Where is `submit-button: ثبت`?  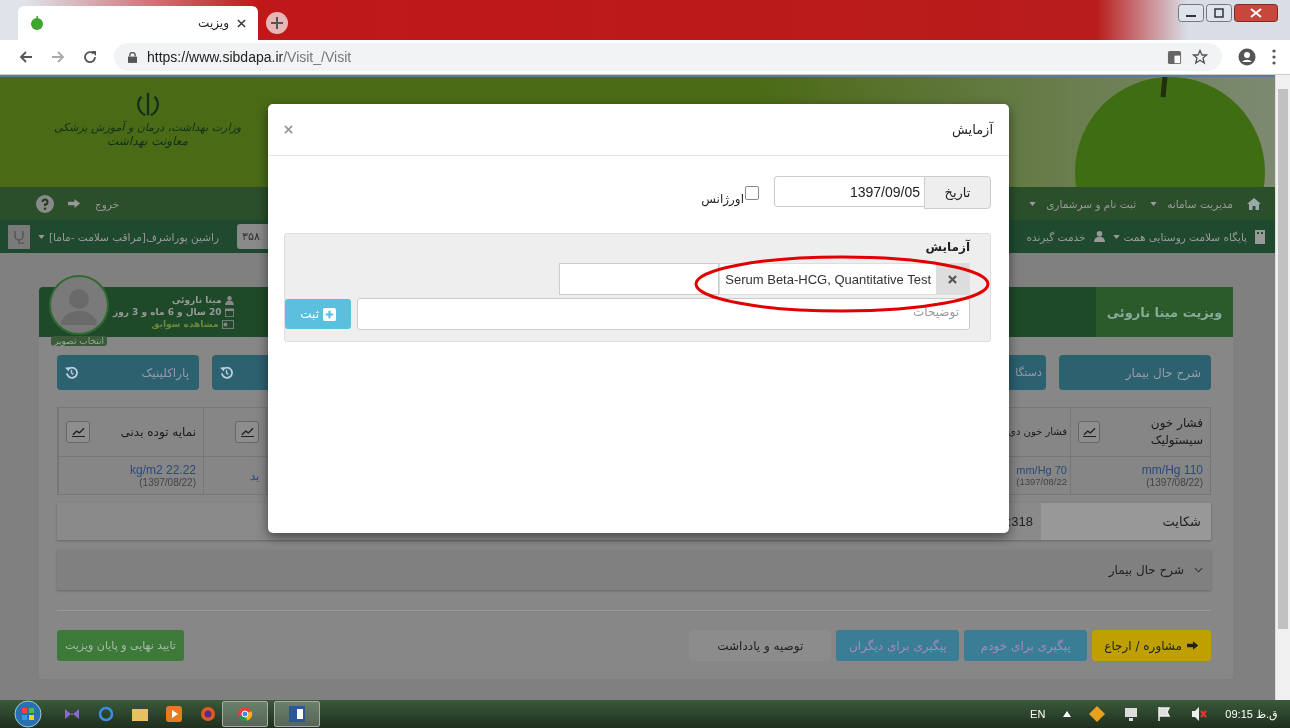
submit-button: ثبت is located at coordinates (318, 314).